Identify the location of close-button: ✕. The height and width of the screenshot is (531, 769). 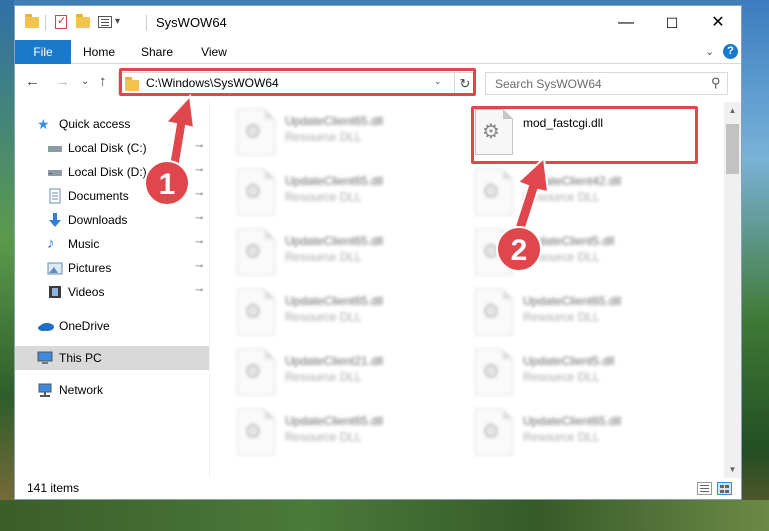
(718, 23).